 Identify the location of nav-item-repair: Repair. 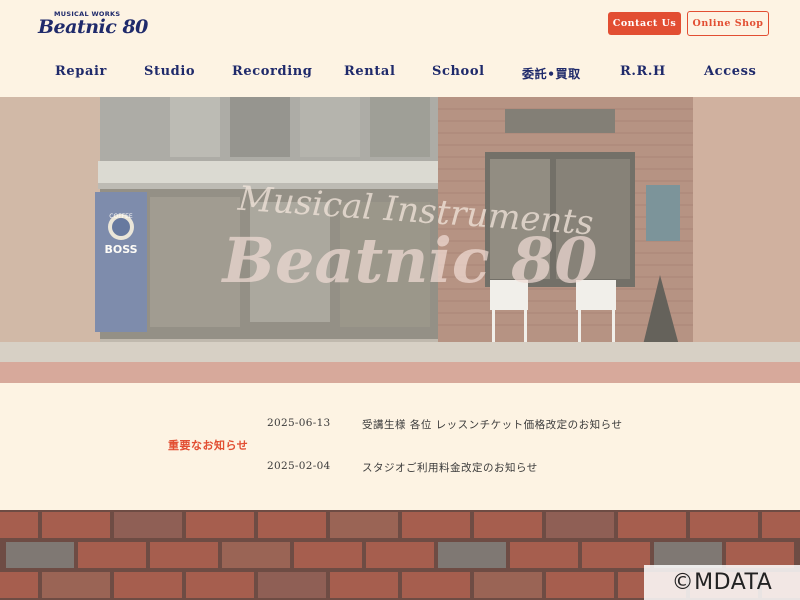
(81, 71).